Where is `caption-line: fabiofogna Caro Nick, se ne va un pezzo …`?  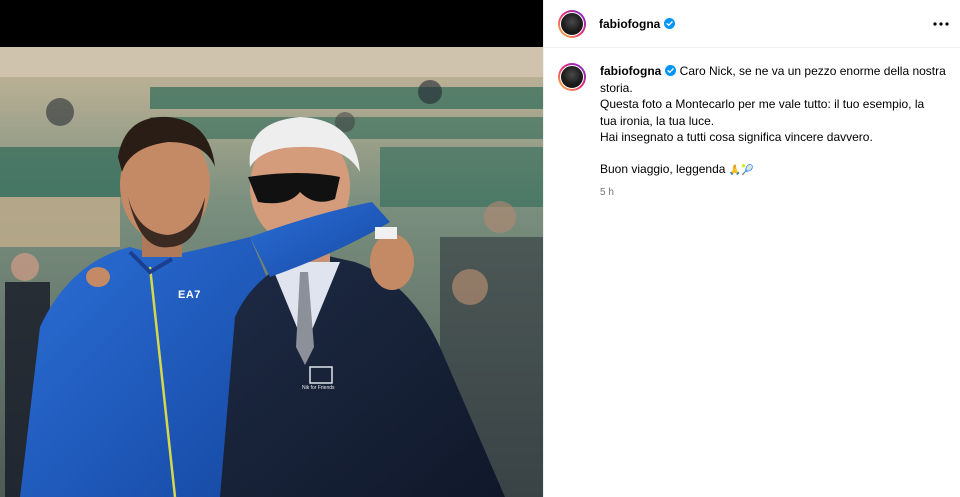 caption-line: fabiofogna Caro Nick, se ne va un pezzo … is located at coordinates (774, 71).